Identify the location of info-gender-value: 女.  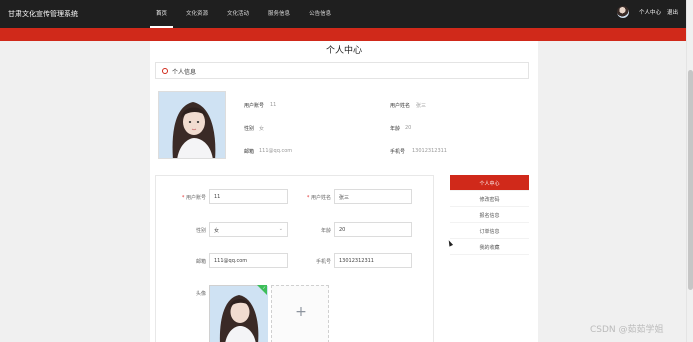
(262, 129).